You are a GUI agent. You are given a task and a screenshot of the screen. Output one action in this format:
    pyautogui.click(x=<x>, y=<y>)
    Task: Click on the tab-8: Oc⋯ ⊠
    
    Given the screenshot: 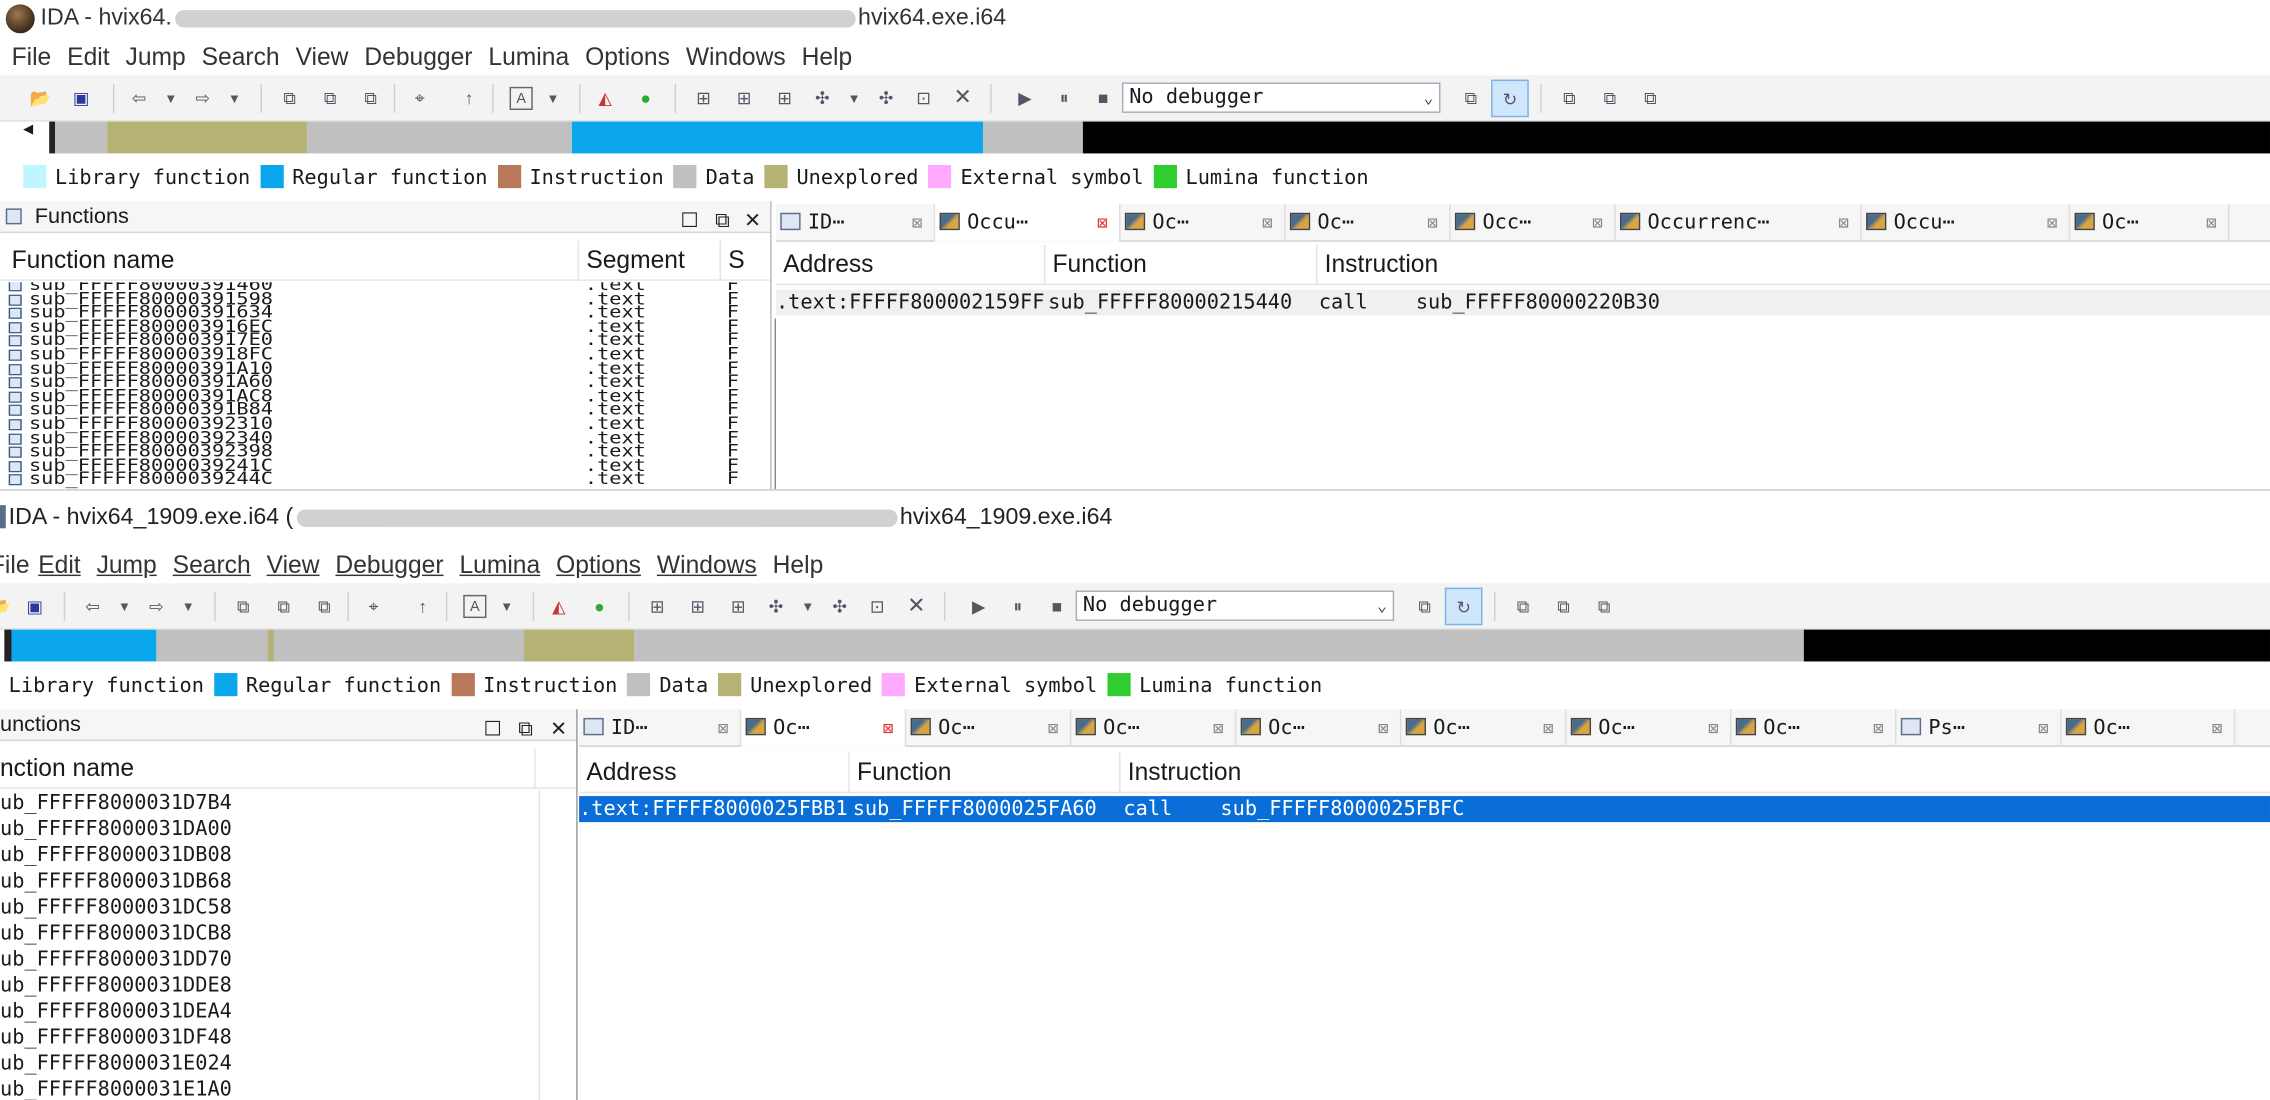 What is the action you would take?
    pyautogui.click(x=2150, y=223)
    